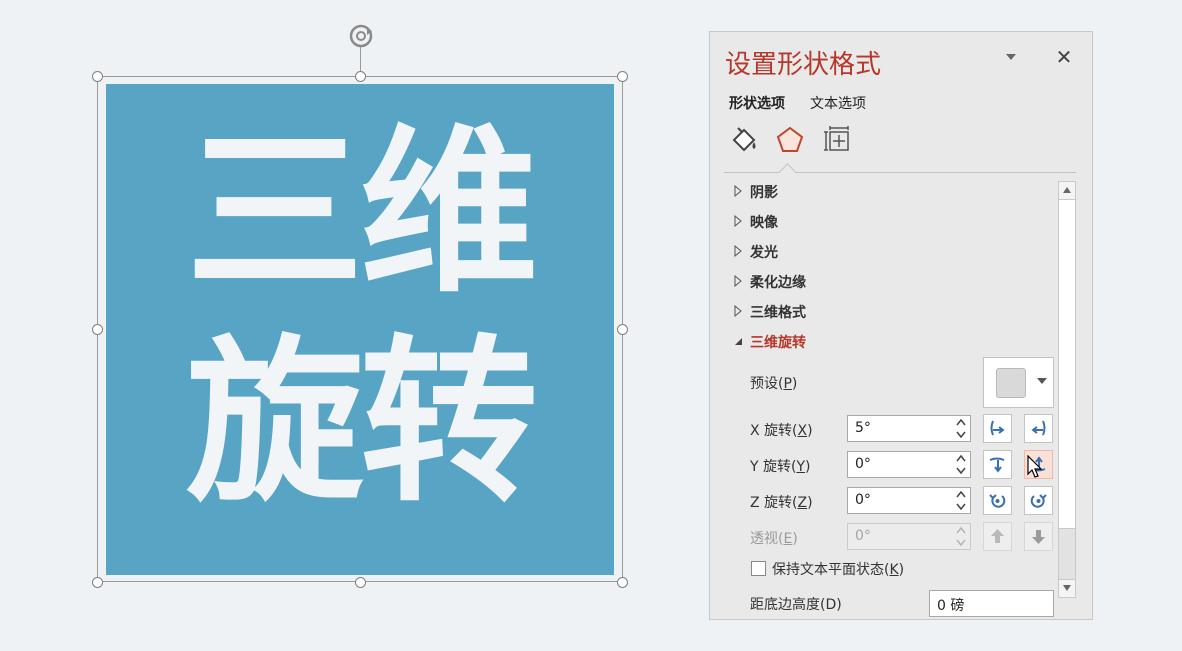 The width and height of the screenshot is (1182, 651). What do you see at coordinates (909, 464) in the screenshot?
I see `y-rotation-input: 0°` at bounding box center [909, 464].